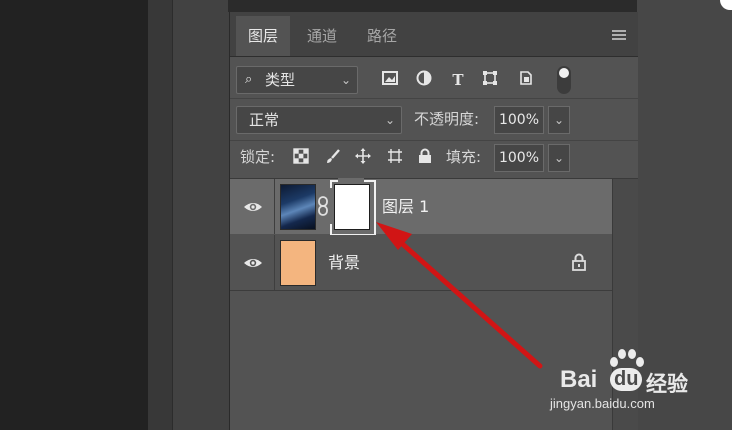  I want to click on opacity-input: 100%, so click(519, 120).